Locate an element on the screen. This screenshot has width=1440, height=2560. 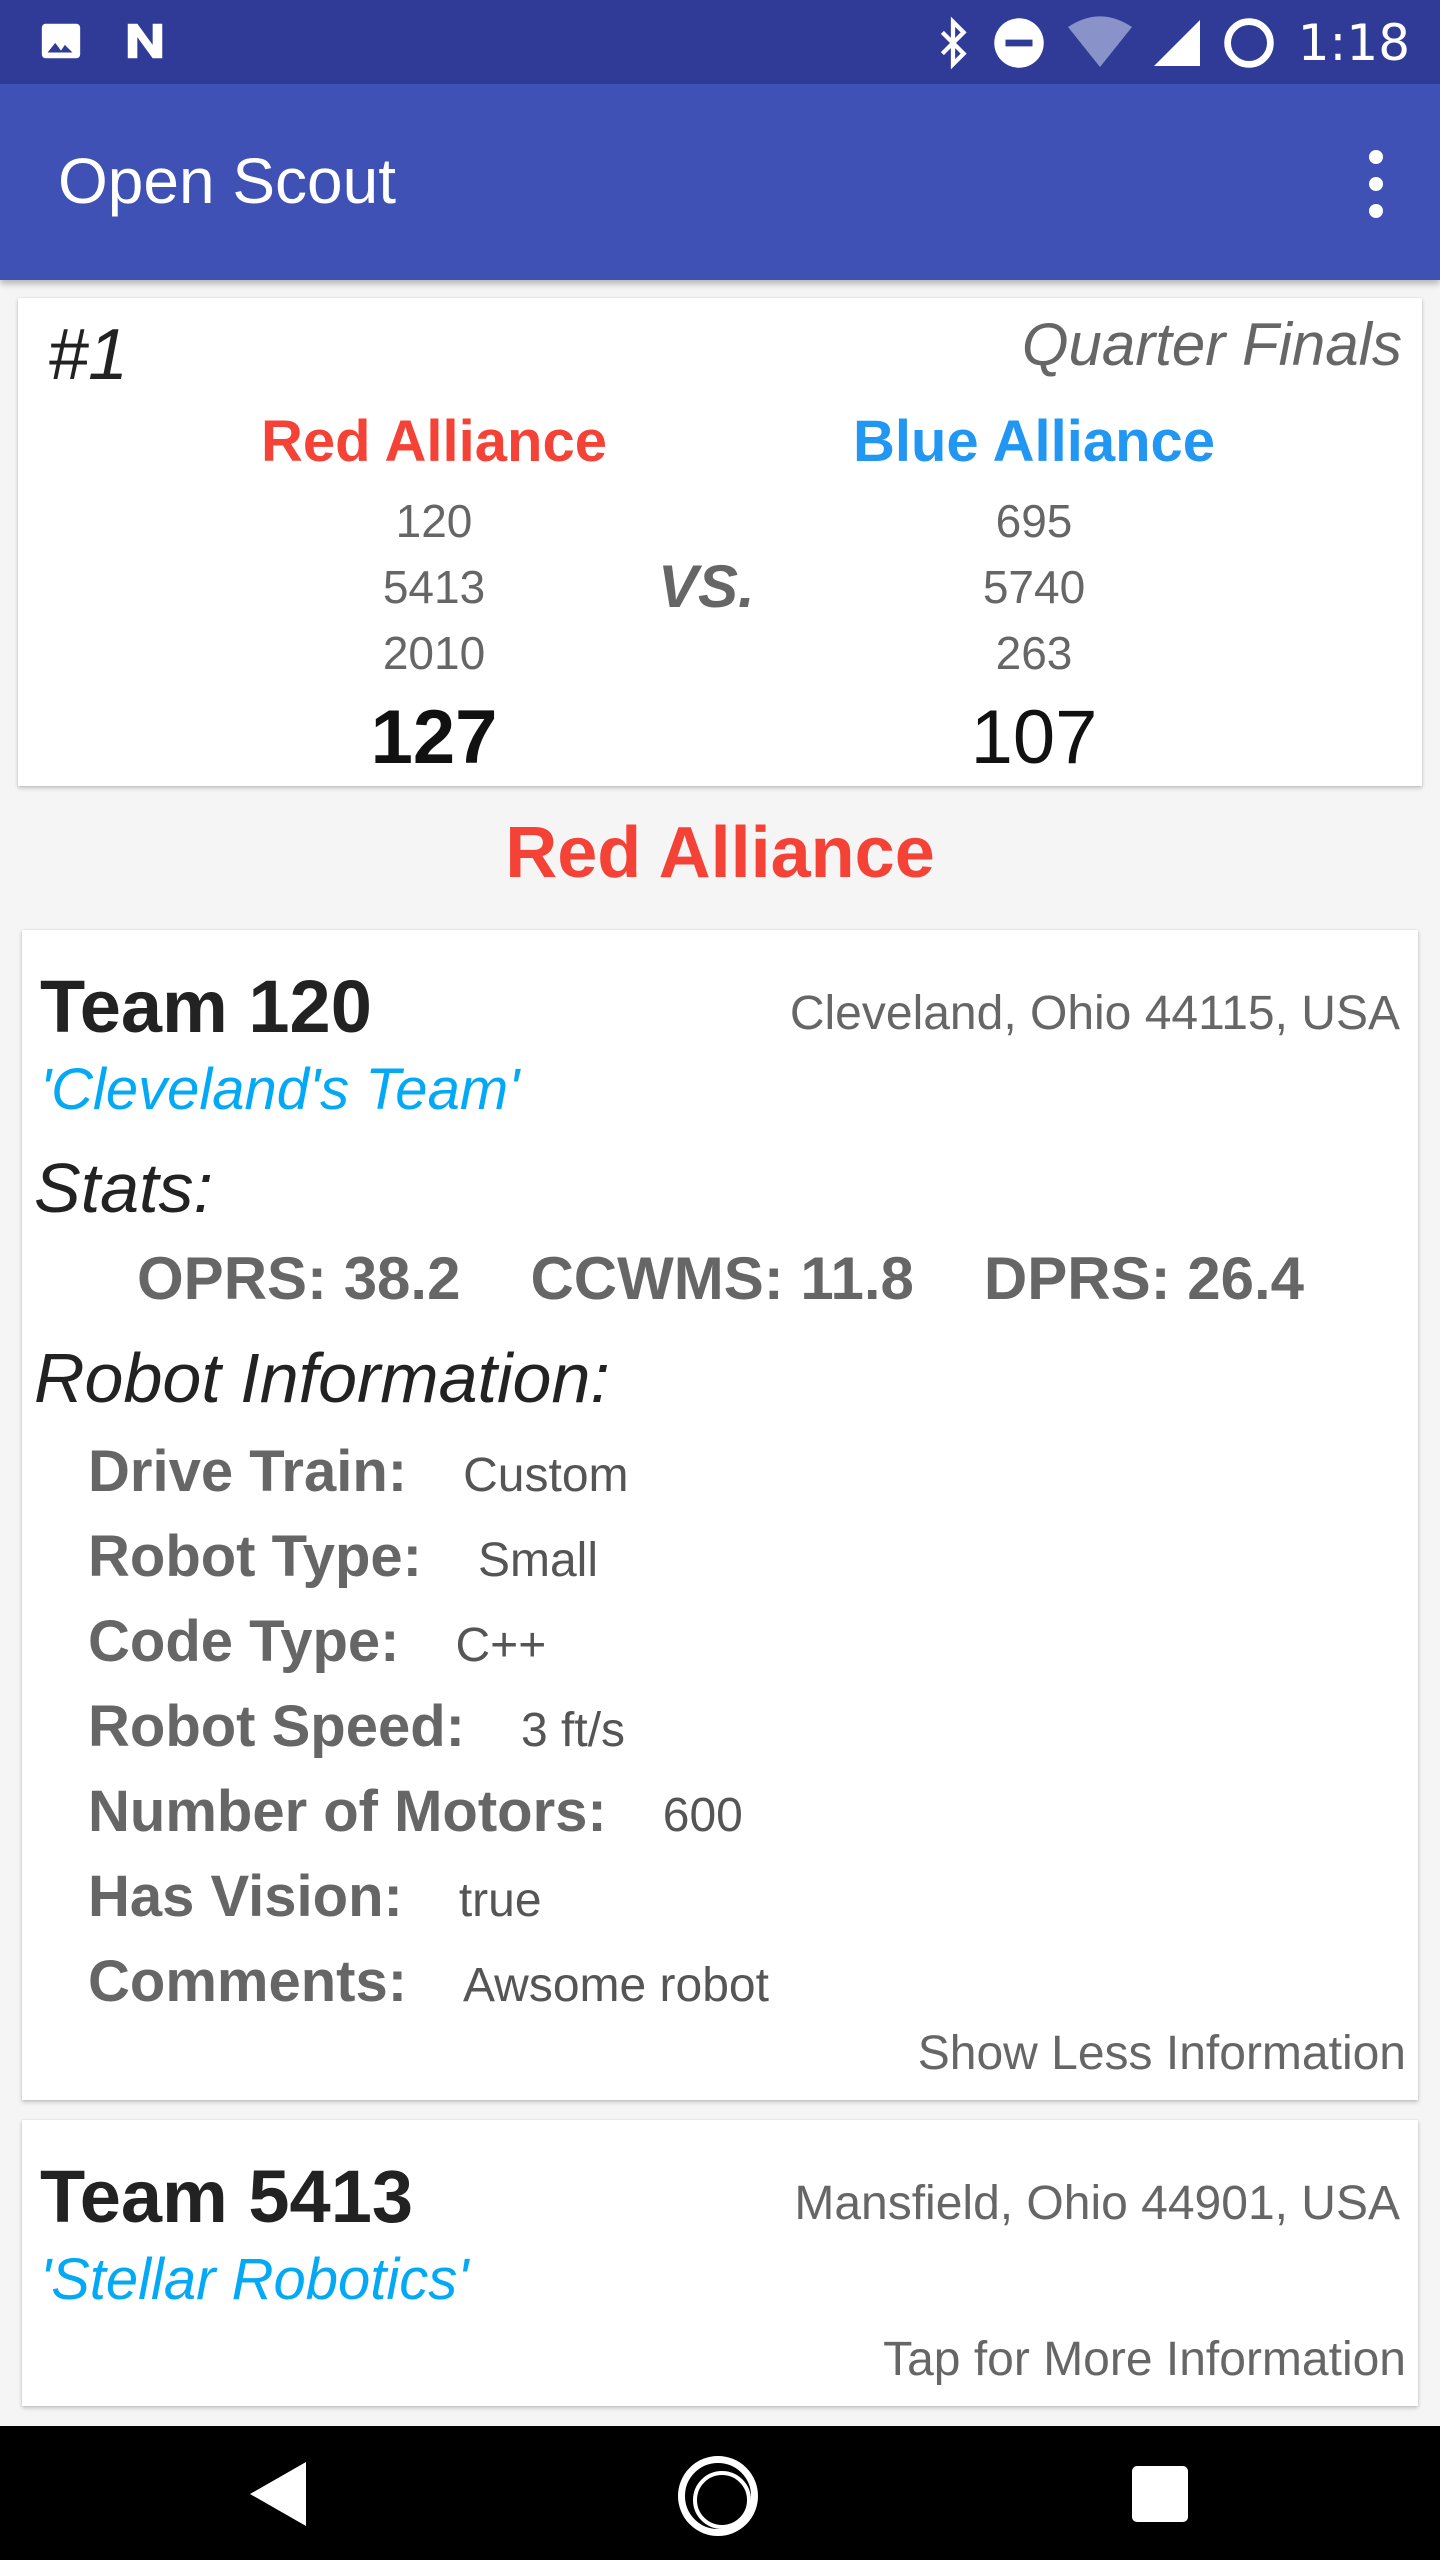
home-icon is located at coordinates (718, 2496).